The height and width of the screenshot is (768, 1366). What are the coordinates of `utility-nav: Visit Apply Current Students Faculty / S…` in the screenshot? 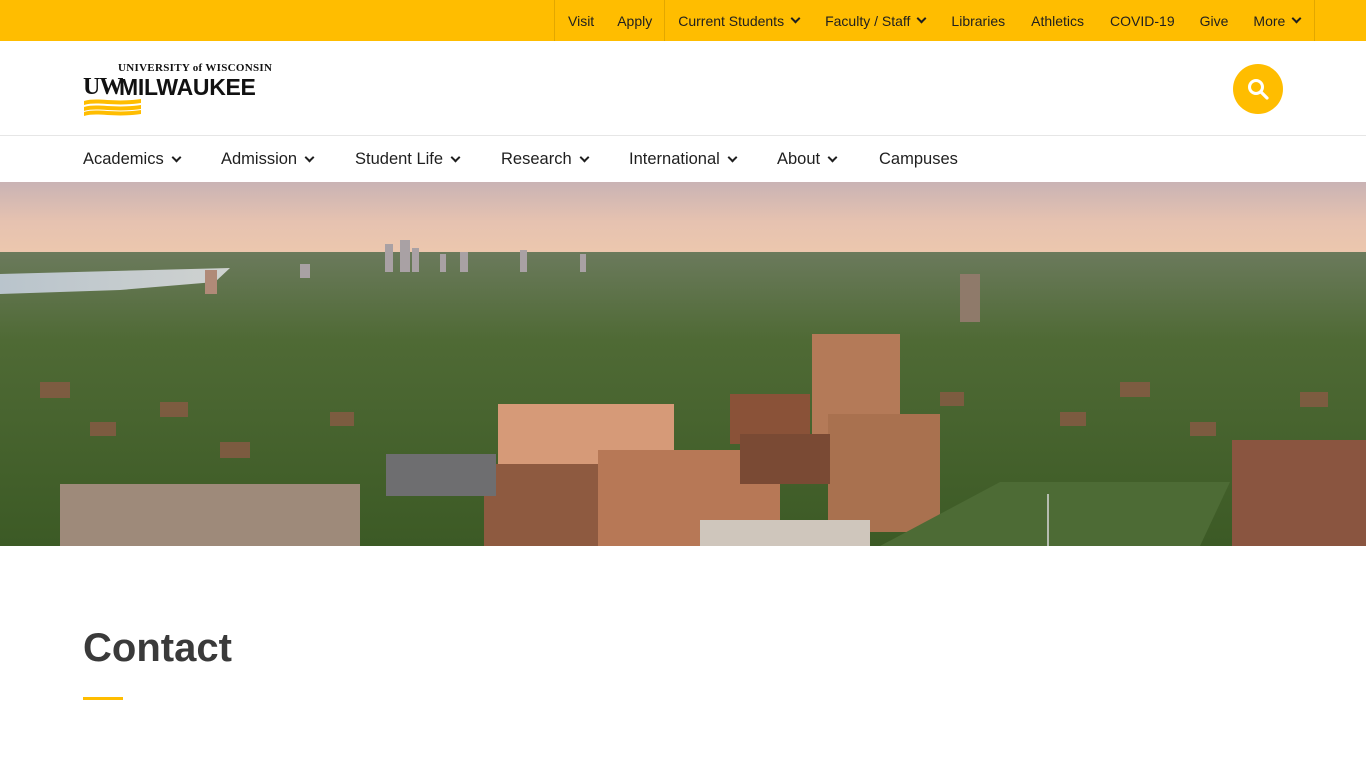 It's located at (935, 20).